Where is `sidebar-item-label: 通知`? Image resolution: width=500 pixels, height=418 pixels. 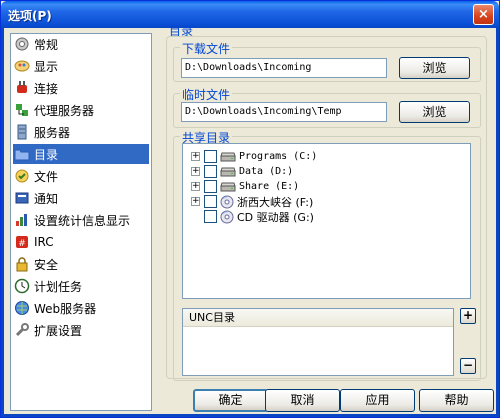
sidebar-item-label: 通知 is located at coordinates (46, 198).